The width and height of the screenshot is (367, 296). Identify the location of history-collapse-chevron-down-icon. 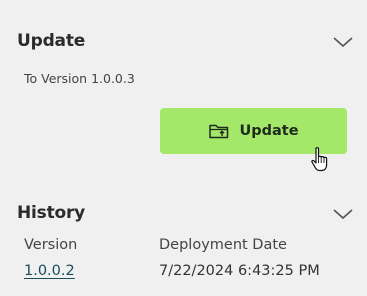
(343, 214).